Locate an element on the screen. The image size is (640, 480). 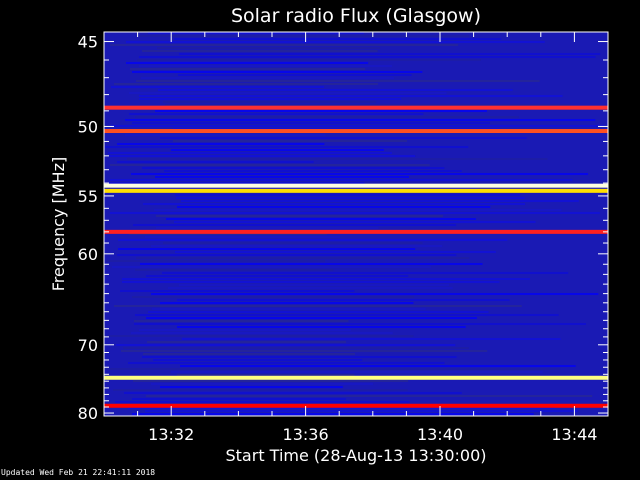
y-tick-label-80: 80 is located at coordinates (88, 413).